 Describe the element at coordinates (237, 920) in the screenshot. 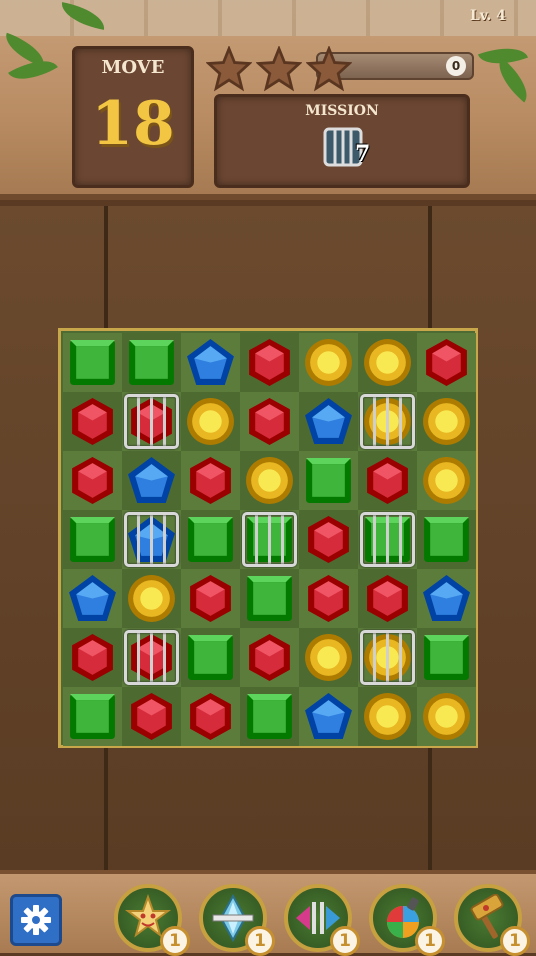

I see `booster-diamond-arrows: 1` at that location.